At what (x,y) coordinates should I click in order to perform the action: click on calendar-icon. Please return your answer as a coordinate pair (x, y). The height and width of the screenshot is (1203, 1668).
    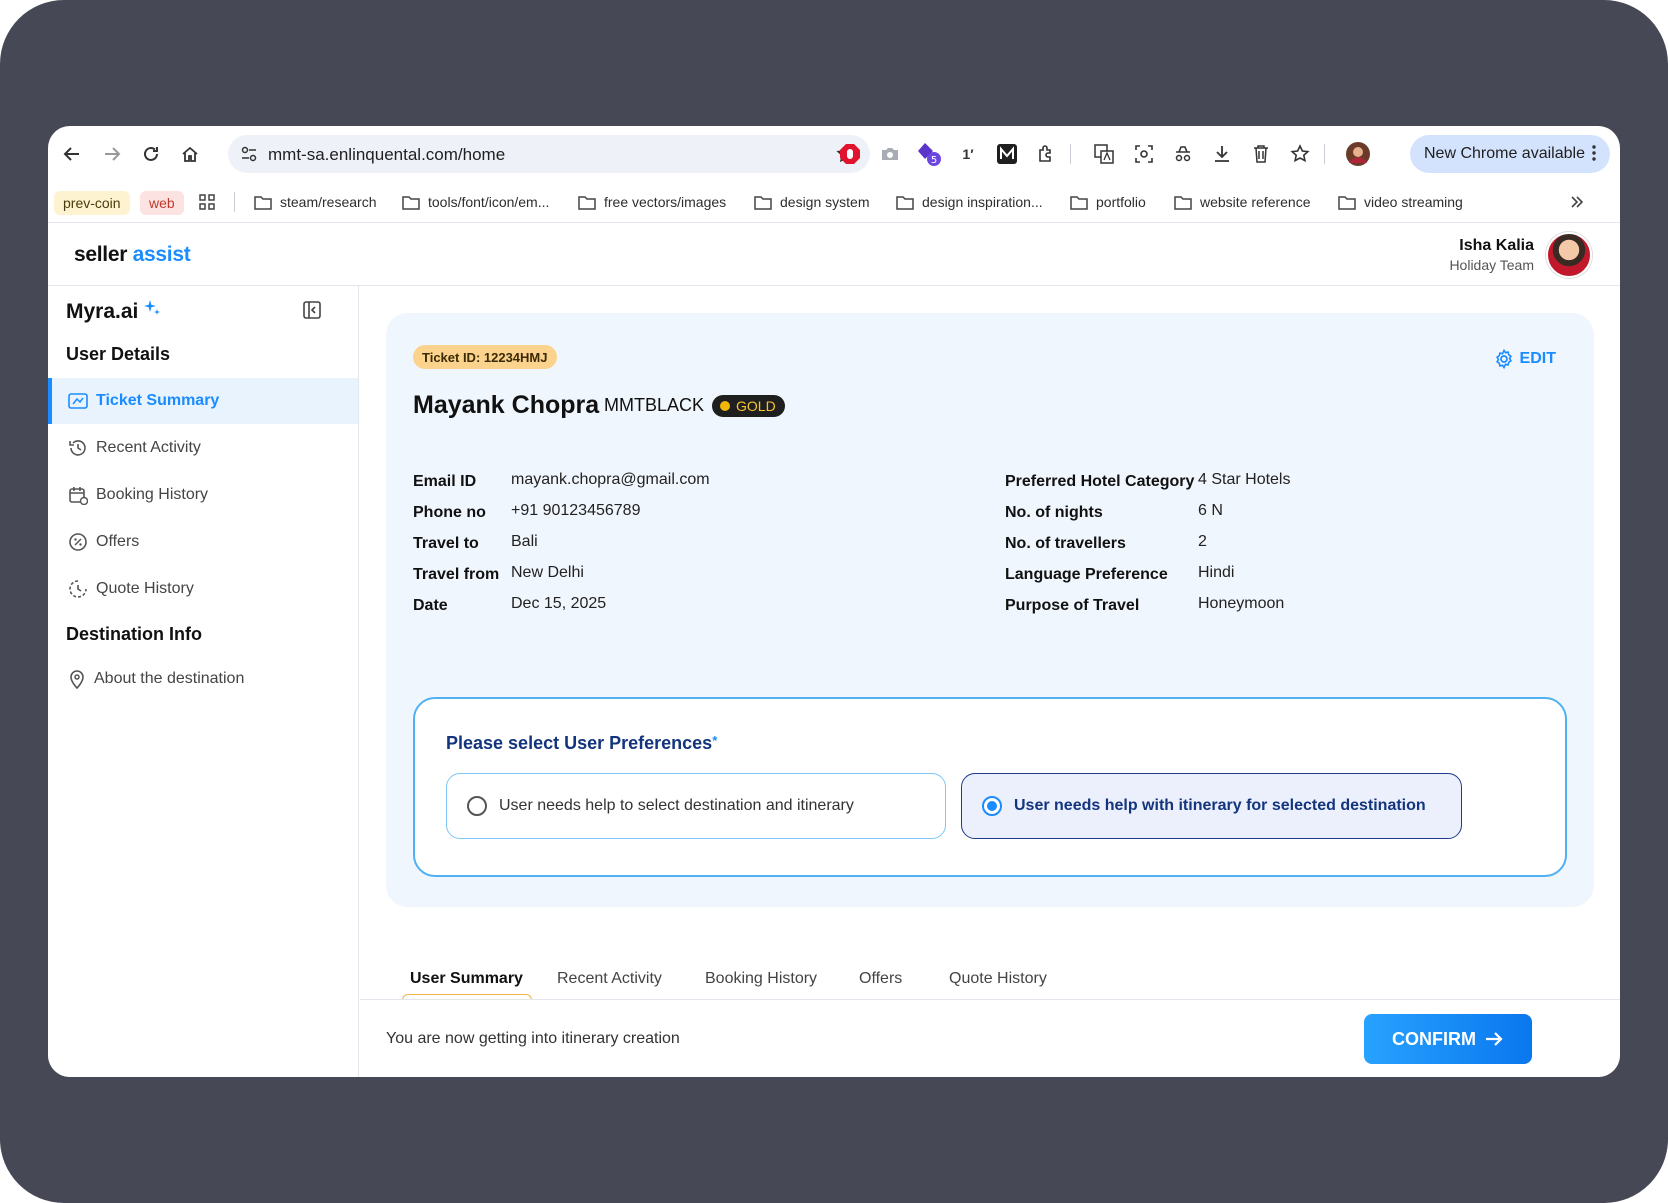
    Looking at the image, I should click on (78, 496).